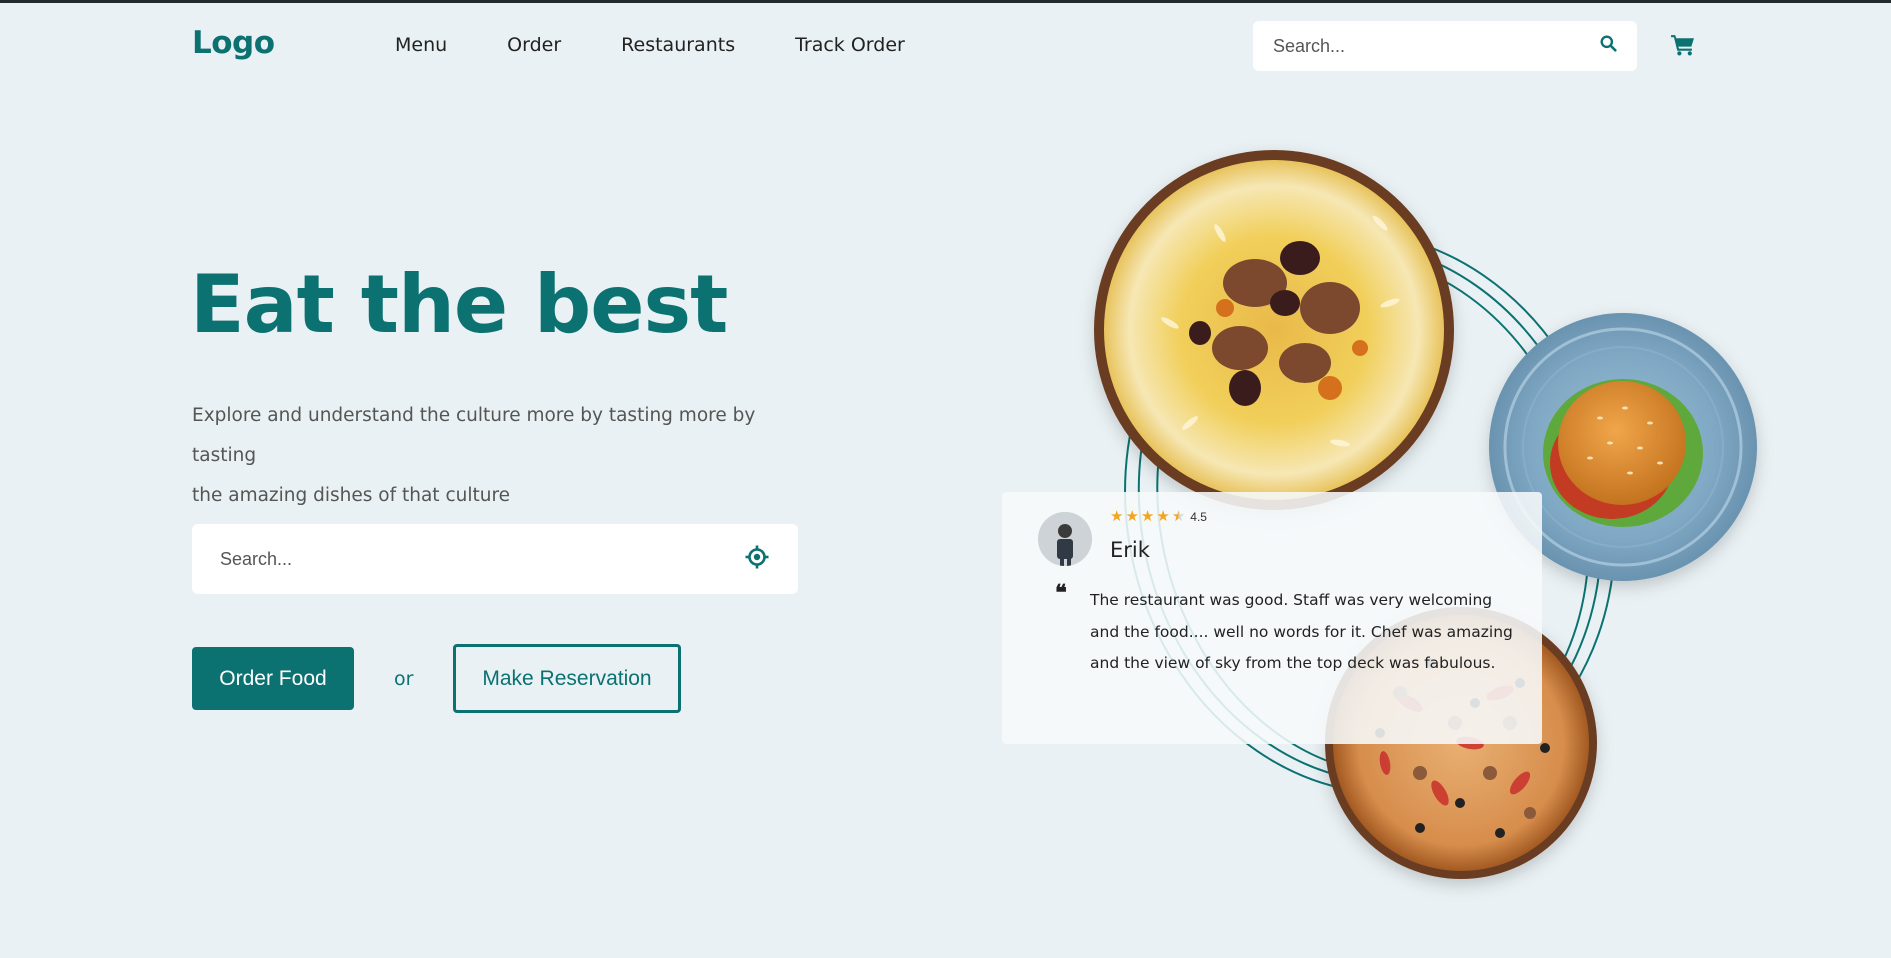  What do you see at coordinates (1682, 47) in the screenshot?
I see `cart-icon` at bounding box center [1682, 47].